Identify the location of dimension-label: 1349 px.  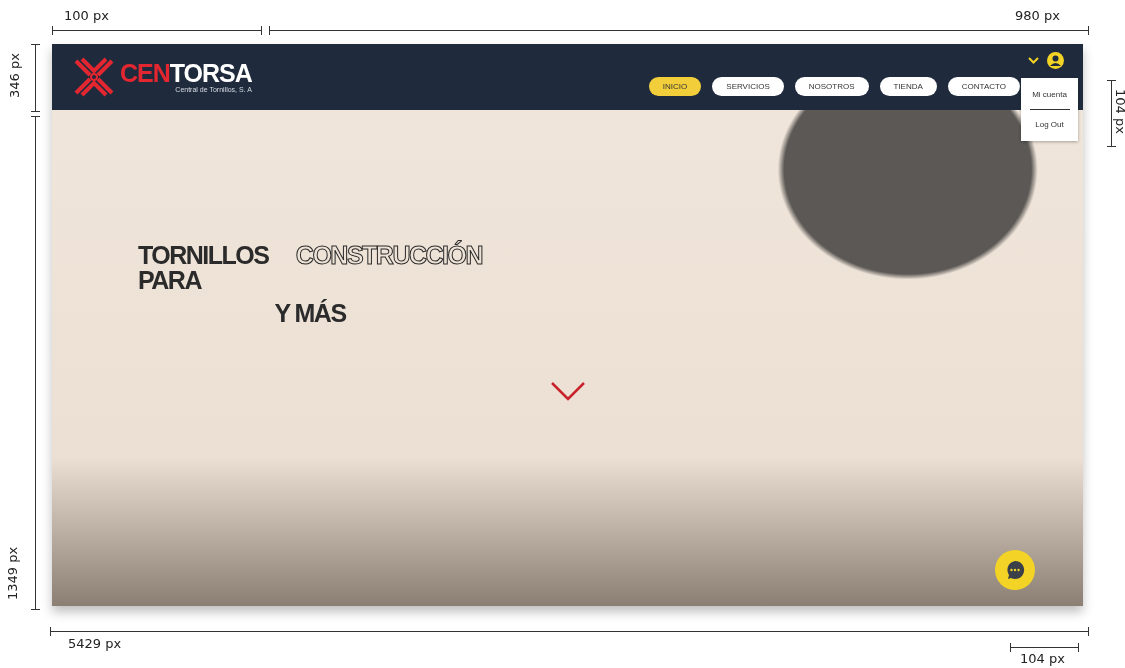
(13, 573).